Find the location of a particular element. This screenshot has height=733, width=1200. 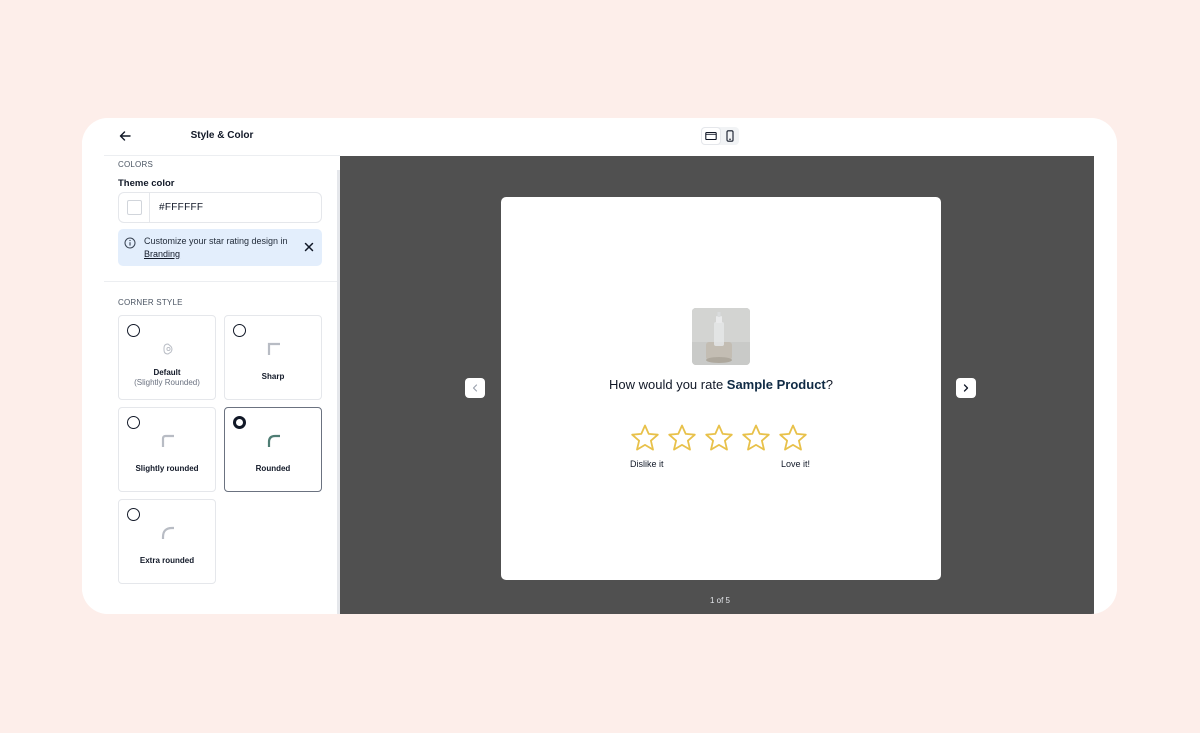

mobile-icon is located at coordinates (730, 136).